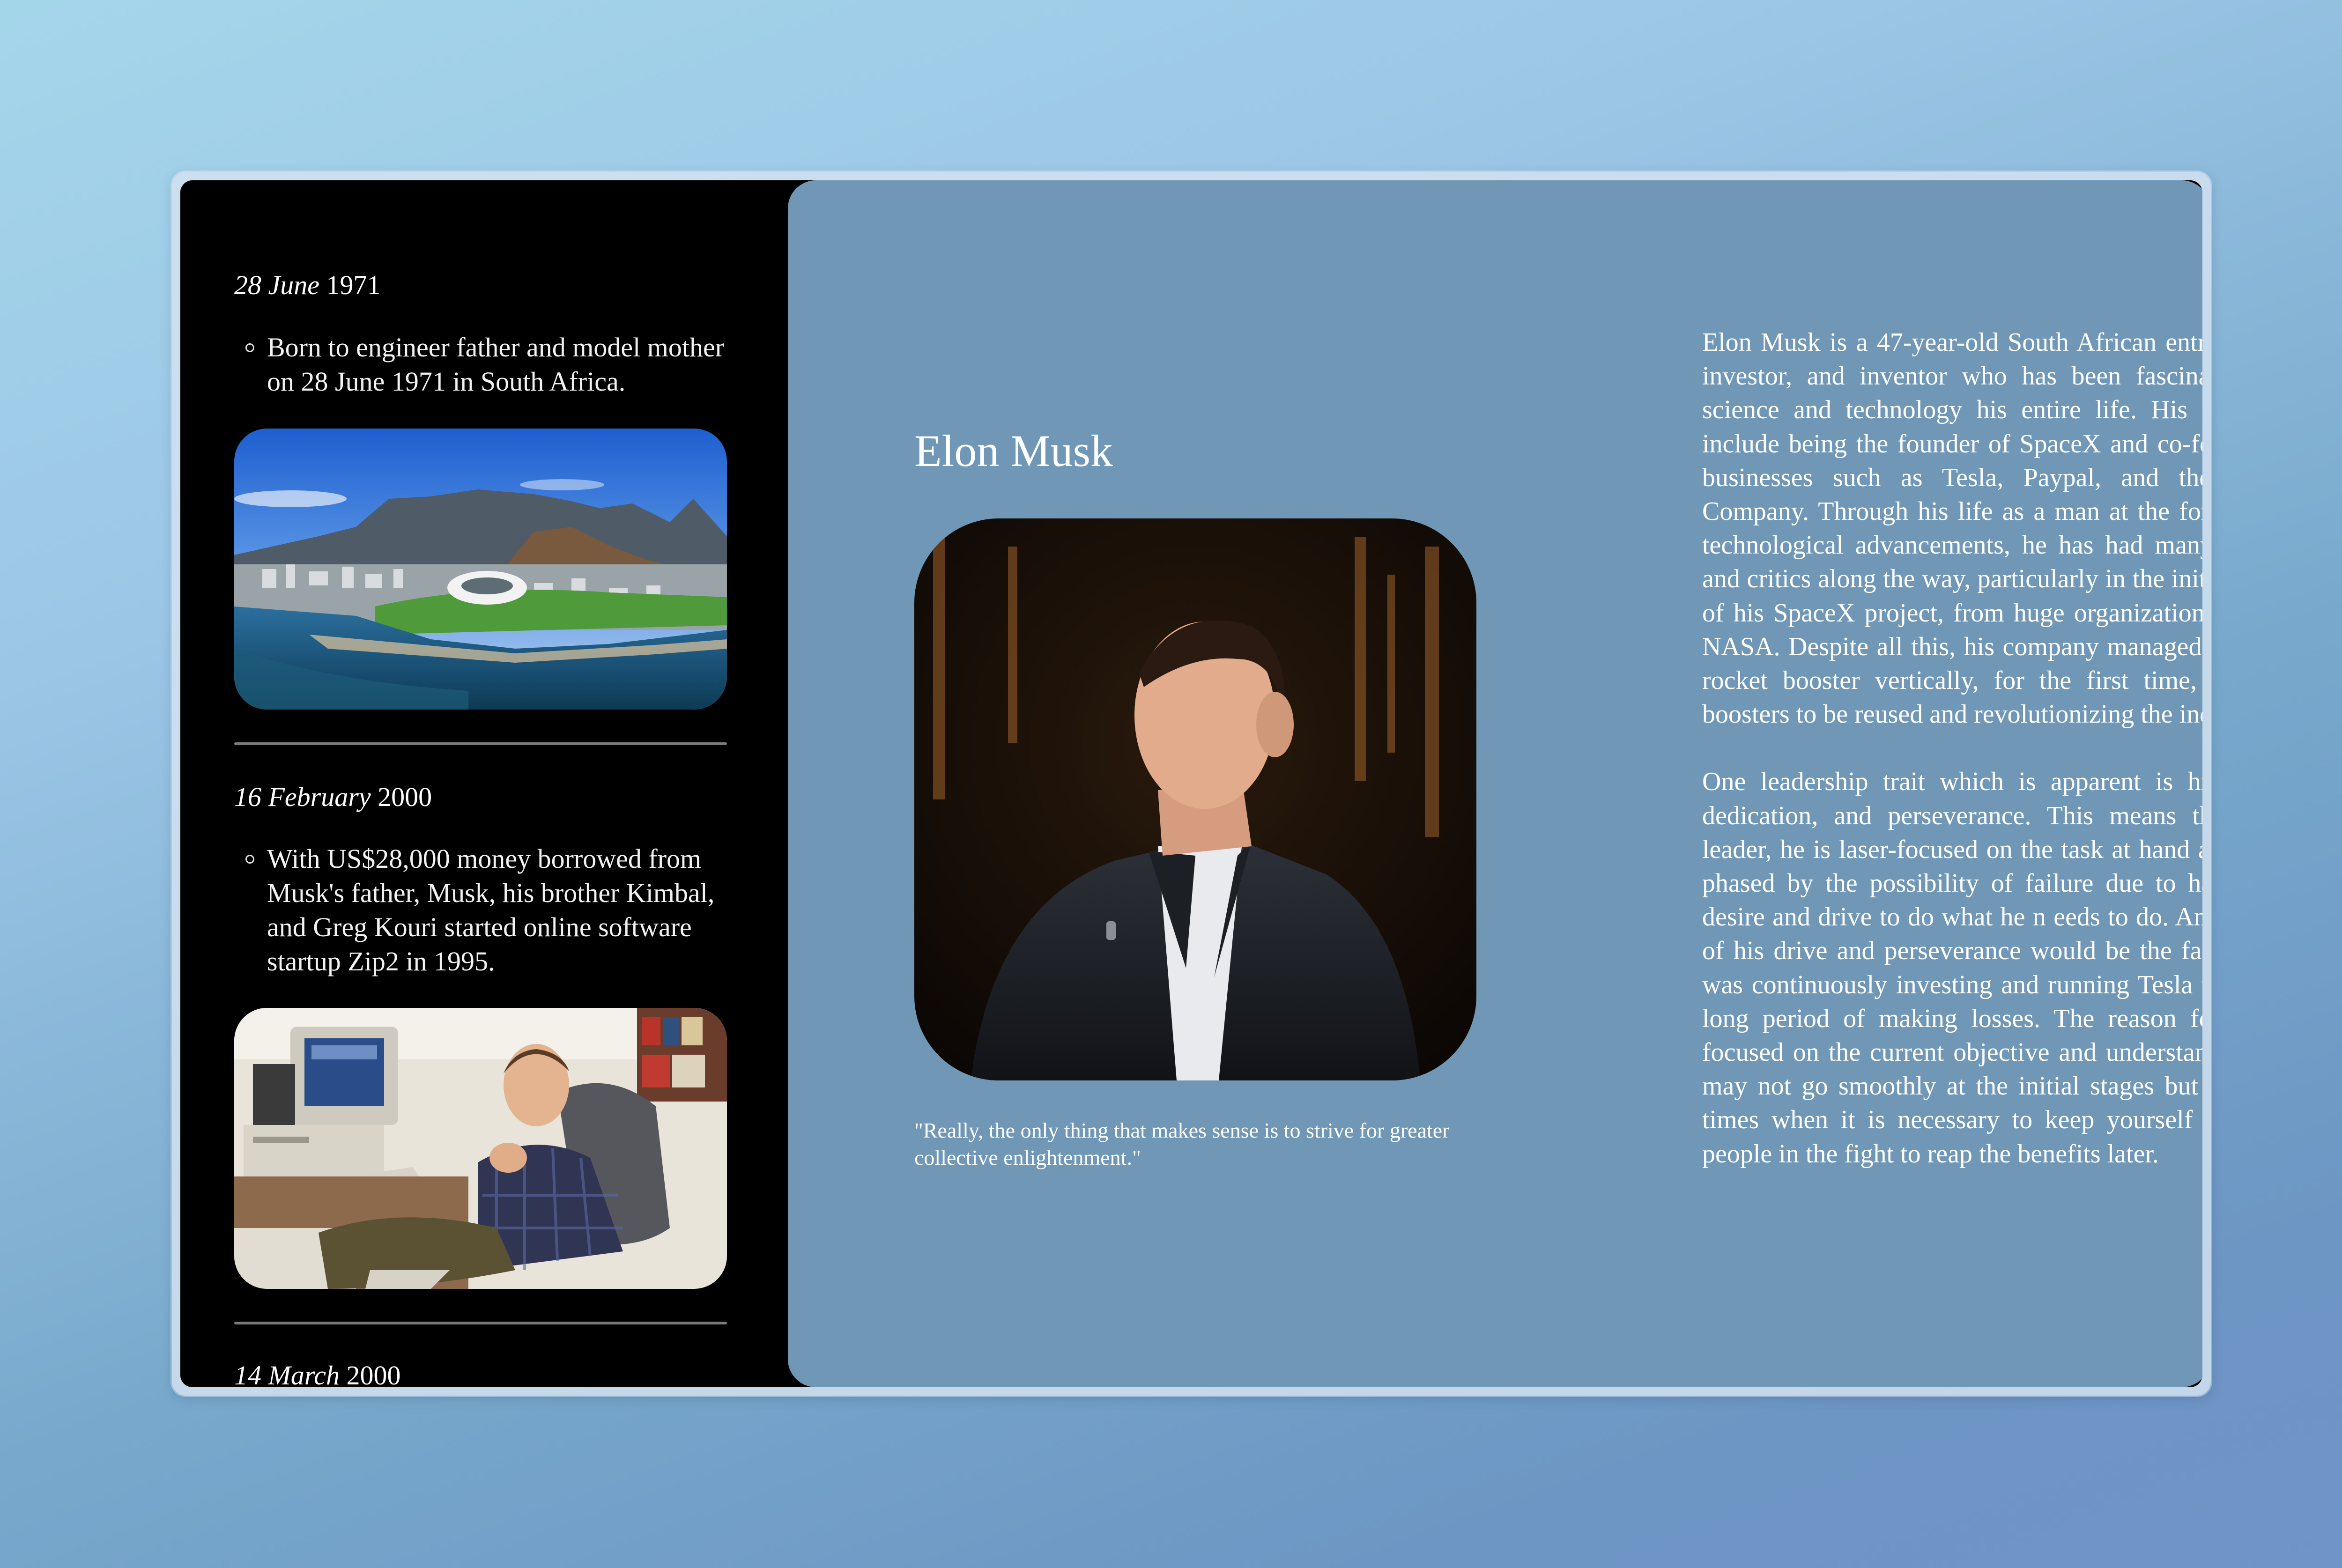 The image size is (2342, 1568). I want to click on timeline-date: 14 March 2000, so click(317, 1373).